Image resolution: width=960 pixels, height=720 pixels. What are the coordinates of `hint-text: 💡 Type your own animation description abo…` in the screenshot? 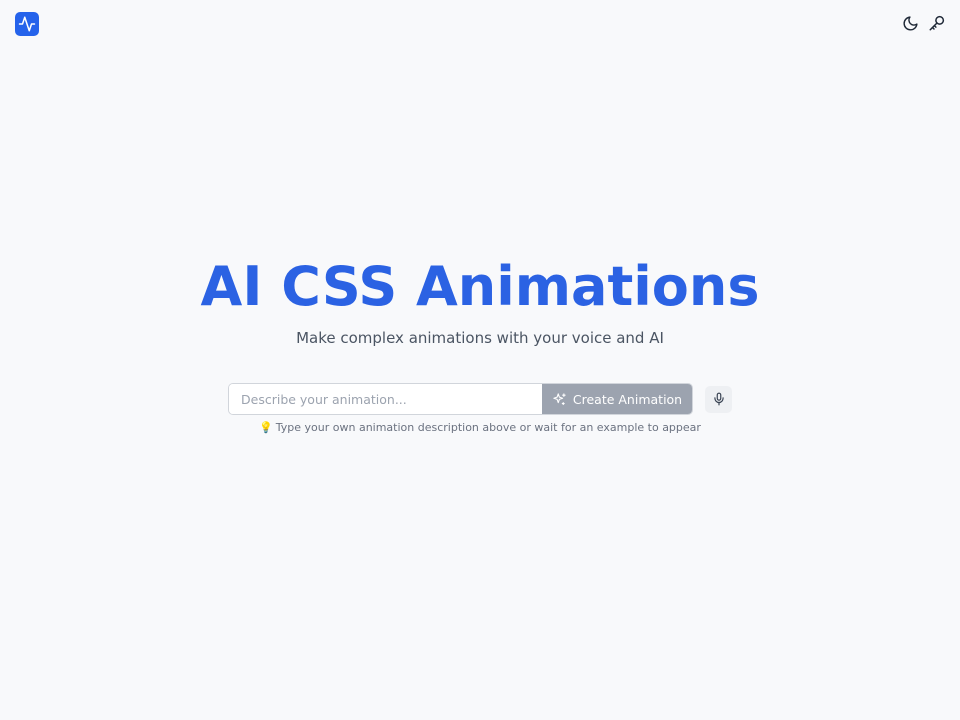 It's located at (480, 428).